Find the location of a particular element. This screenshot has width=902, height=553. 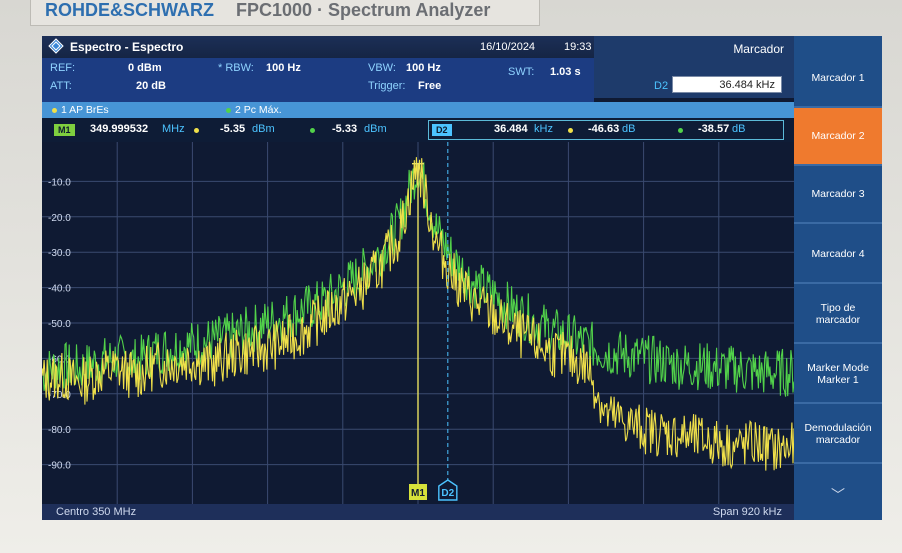

date-readout: 16/10/2024 is located at coordinates (508, 47).